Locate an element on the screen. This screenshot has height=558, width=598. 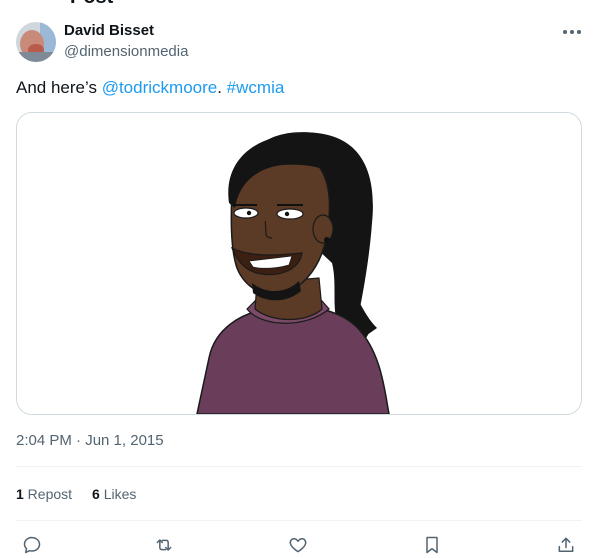
tweet-text-prefix: And here’s is located at coordinates (59, 87).